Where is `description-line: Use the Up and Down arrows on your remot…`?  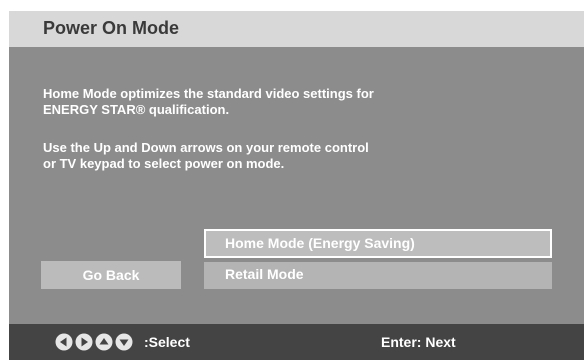 description-line: Use the Up and Down arrows on your remot… is located at coordinates (206, 147).